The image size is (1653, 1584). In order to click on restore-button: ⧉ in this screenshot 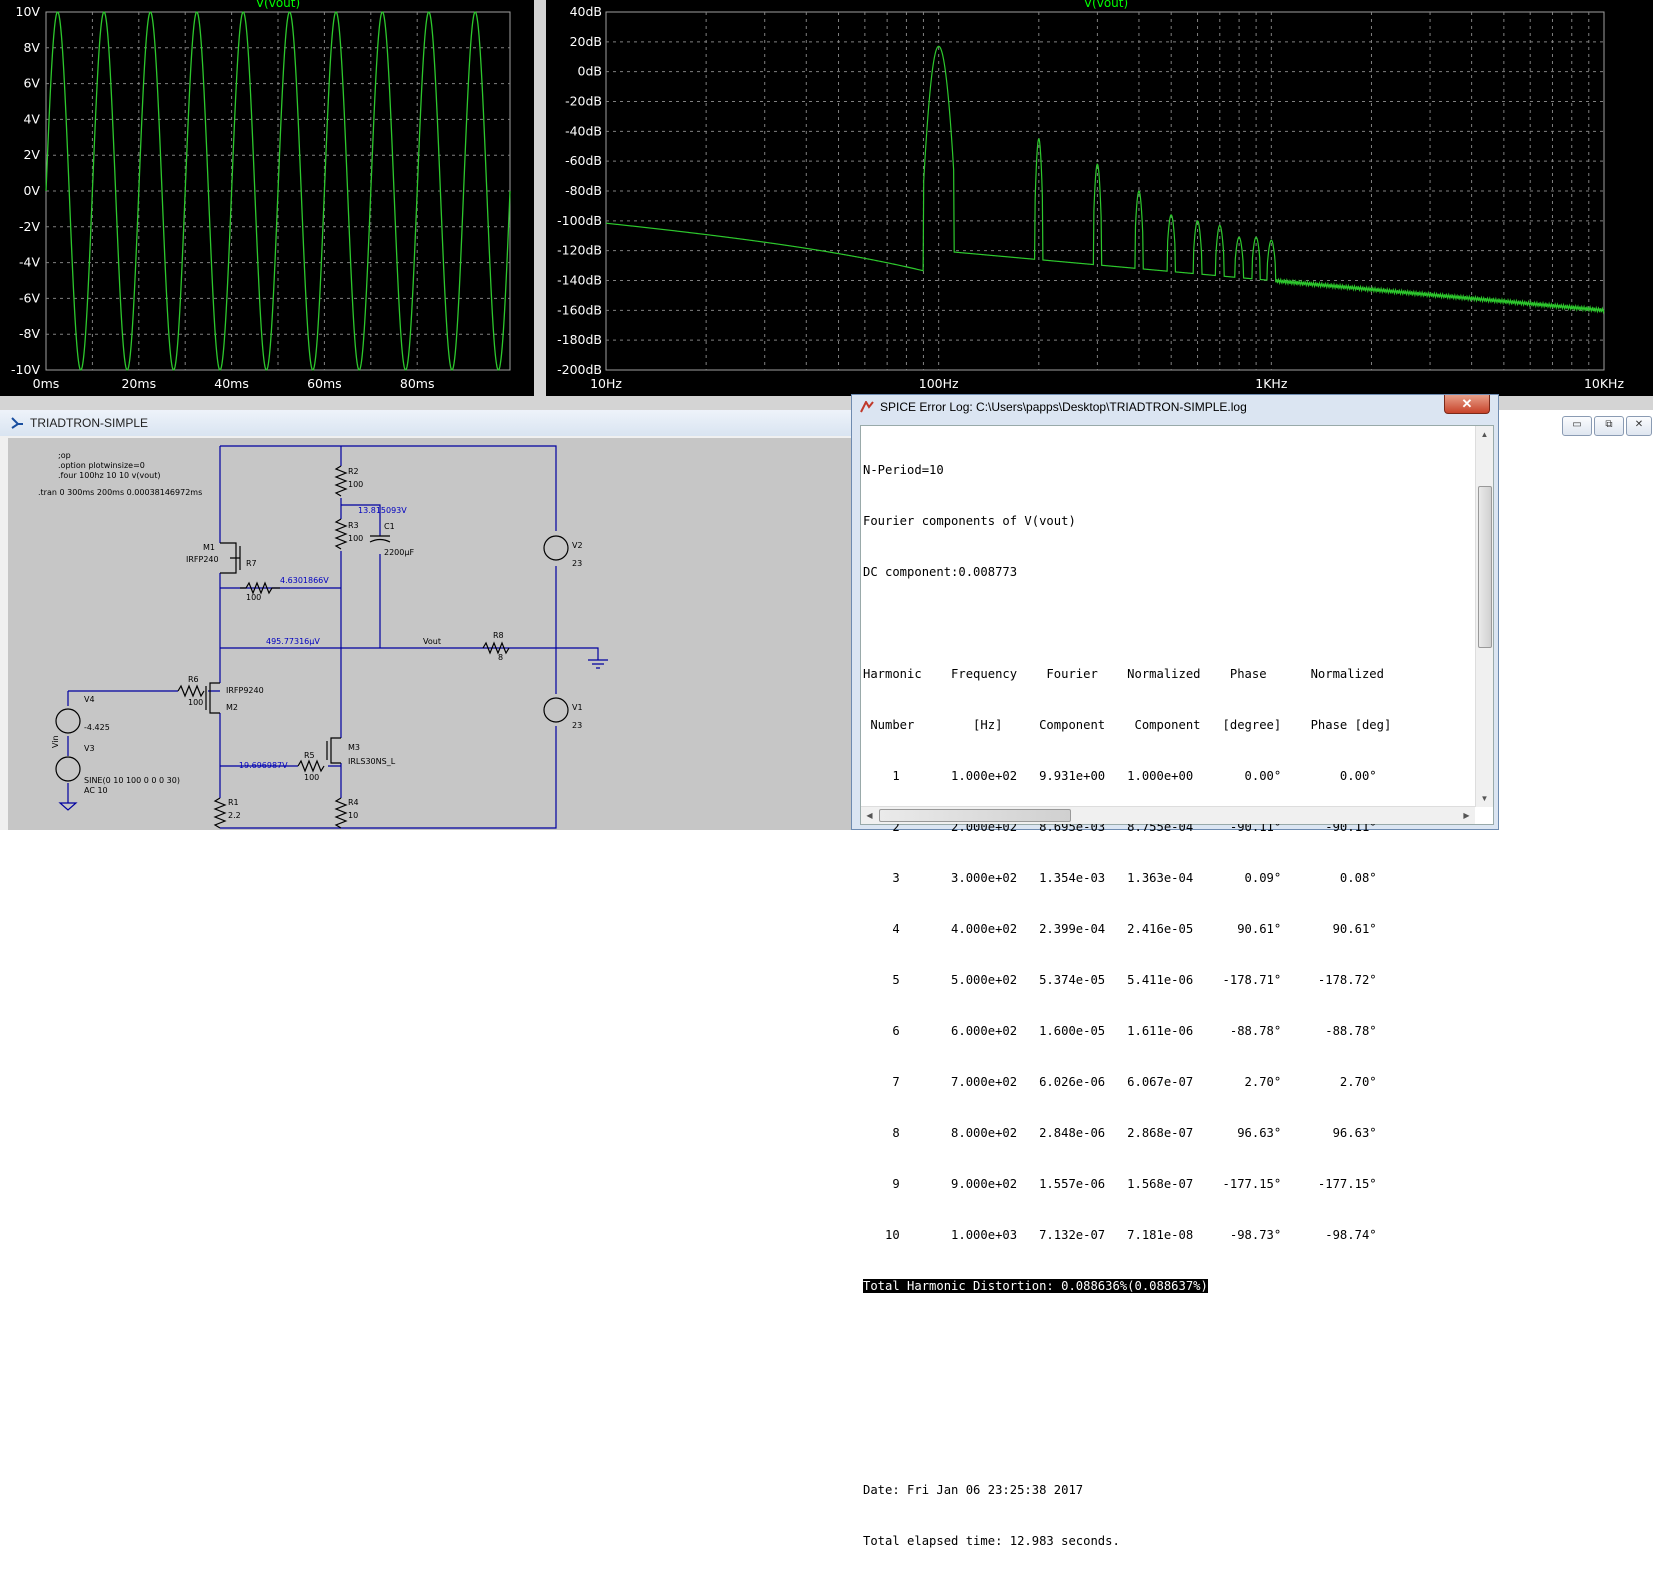, I will do `click(1609, 426)`.